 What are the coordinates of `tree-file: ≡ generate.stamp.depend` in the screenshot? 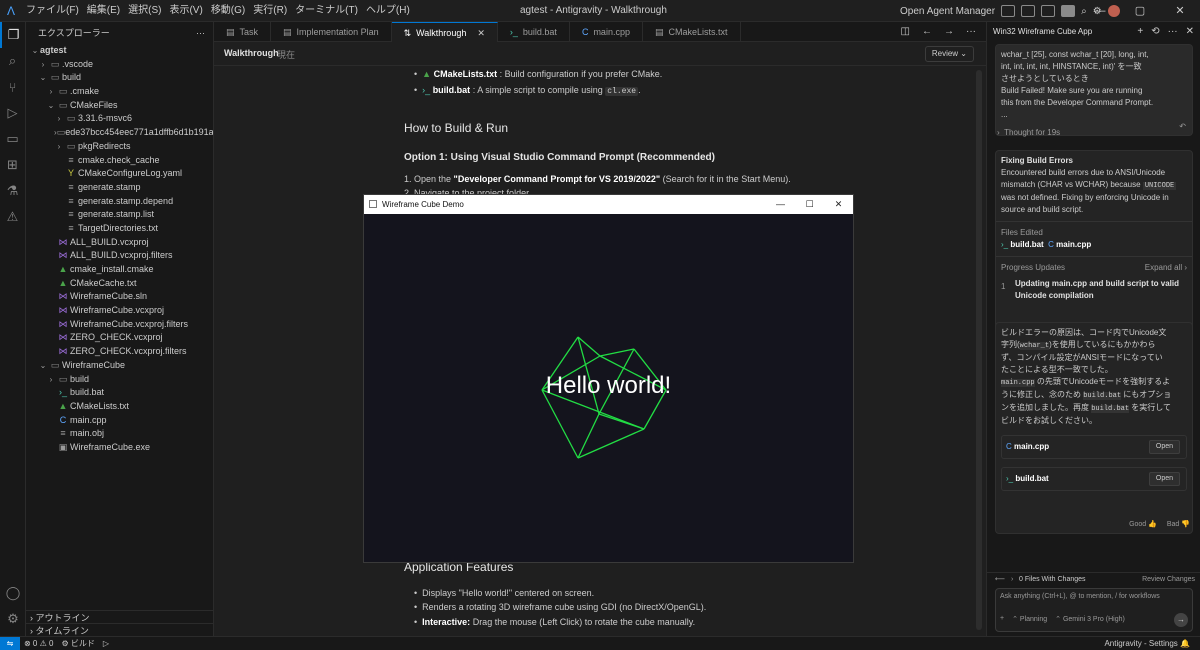 It's located at (119, 202).